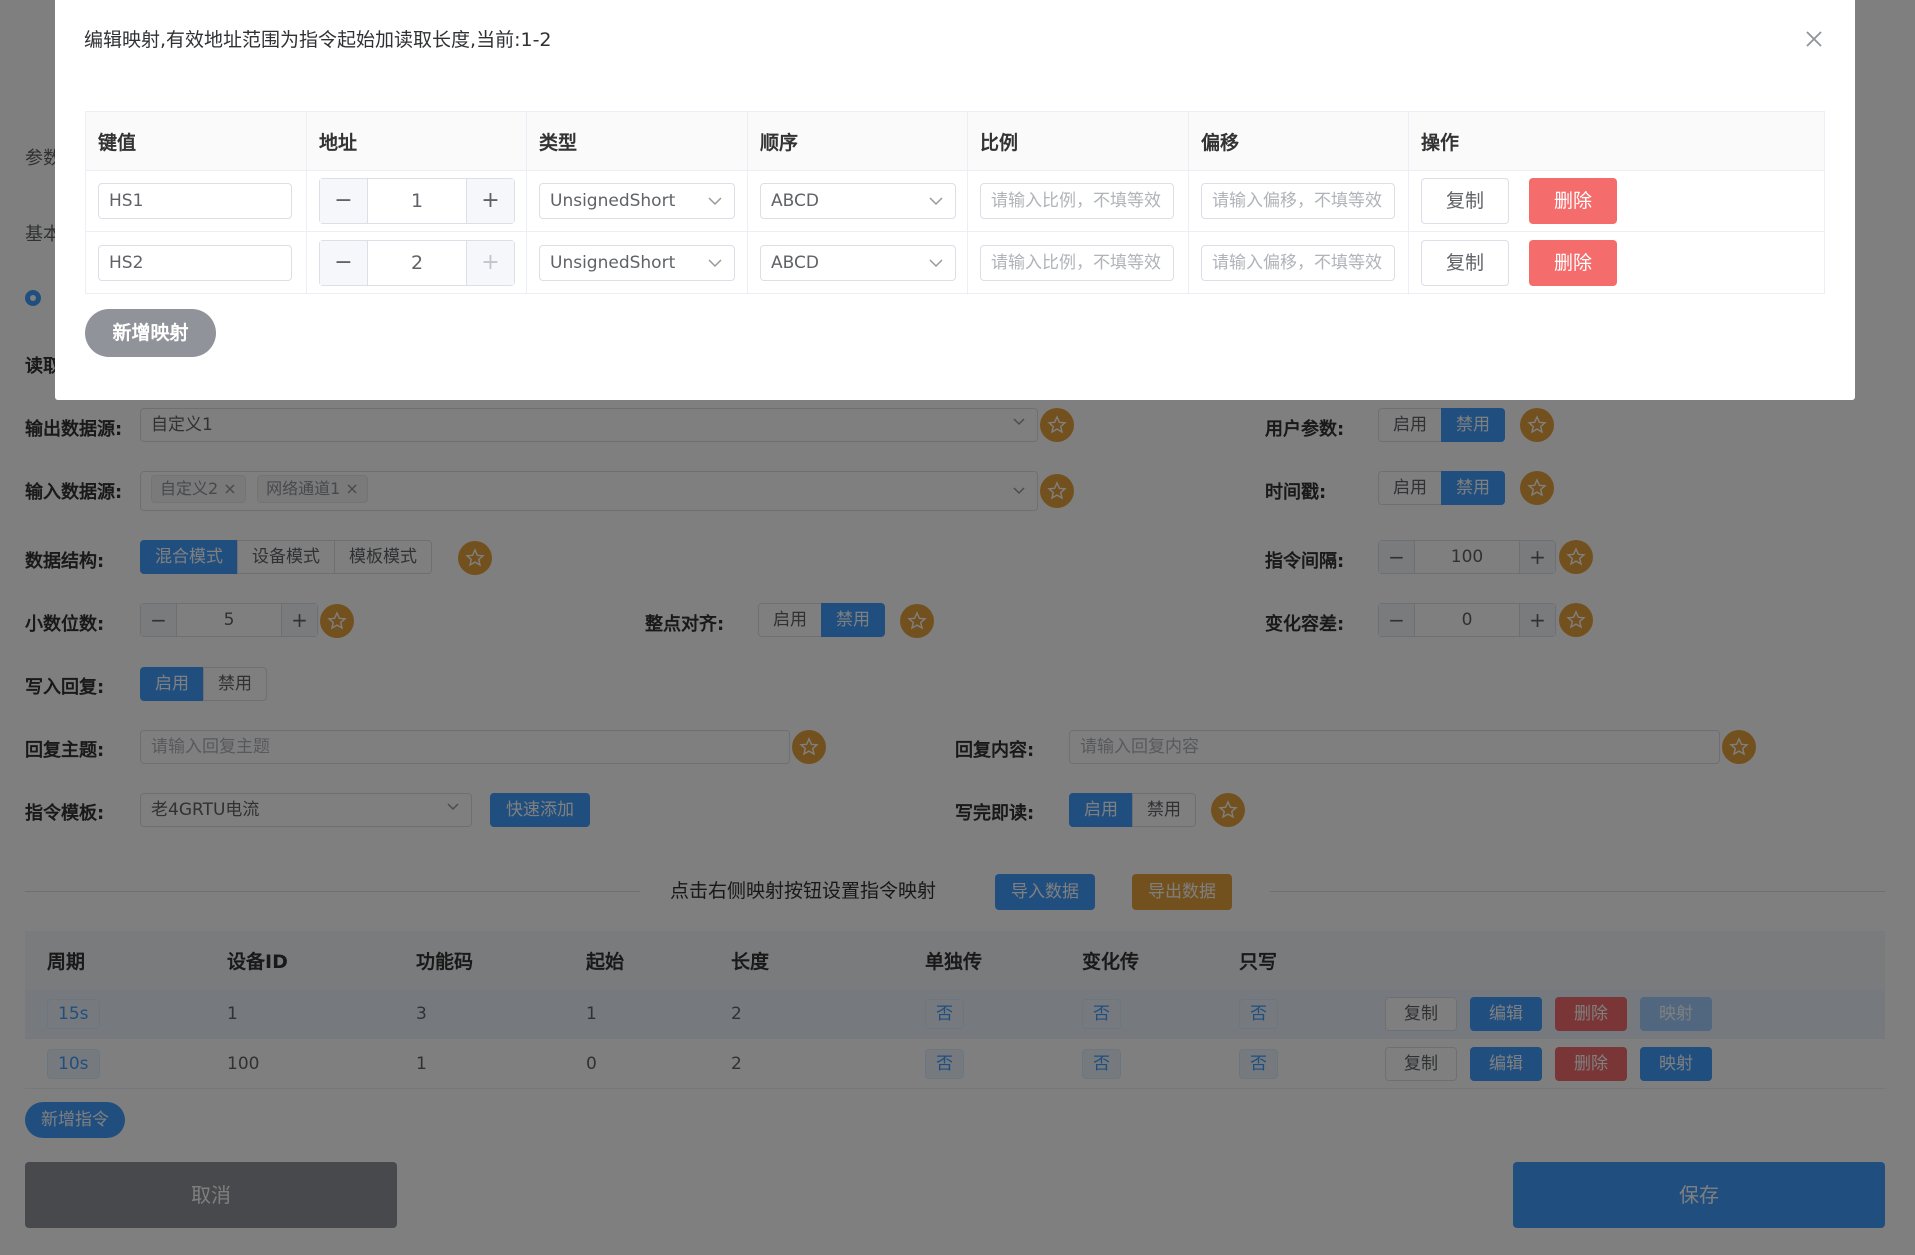 This screenshot has height=1255, width=1915. What do you see at coordinates (1078, 141) in the screenshot?
I see `th-scale: 比例` at bounding box center [1078, 141].